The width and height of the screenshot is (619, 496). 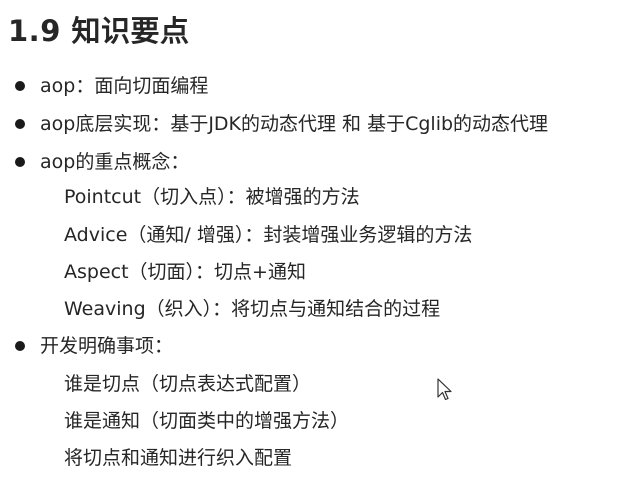 I want to click on bullet-dev-notes: 开发明确事项：, so click(x=107, y=346).